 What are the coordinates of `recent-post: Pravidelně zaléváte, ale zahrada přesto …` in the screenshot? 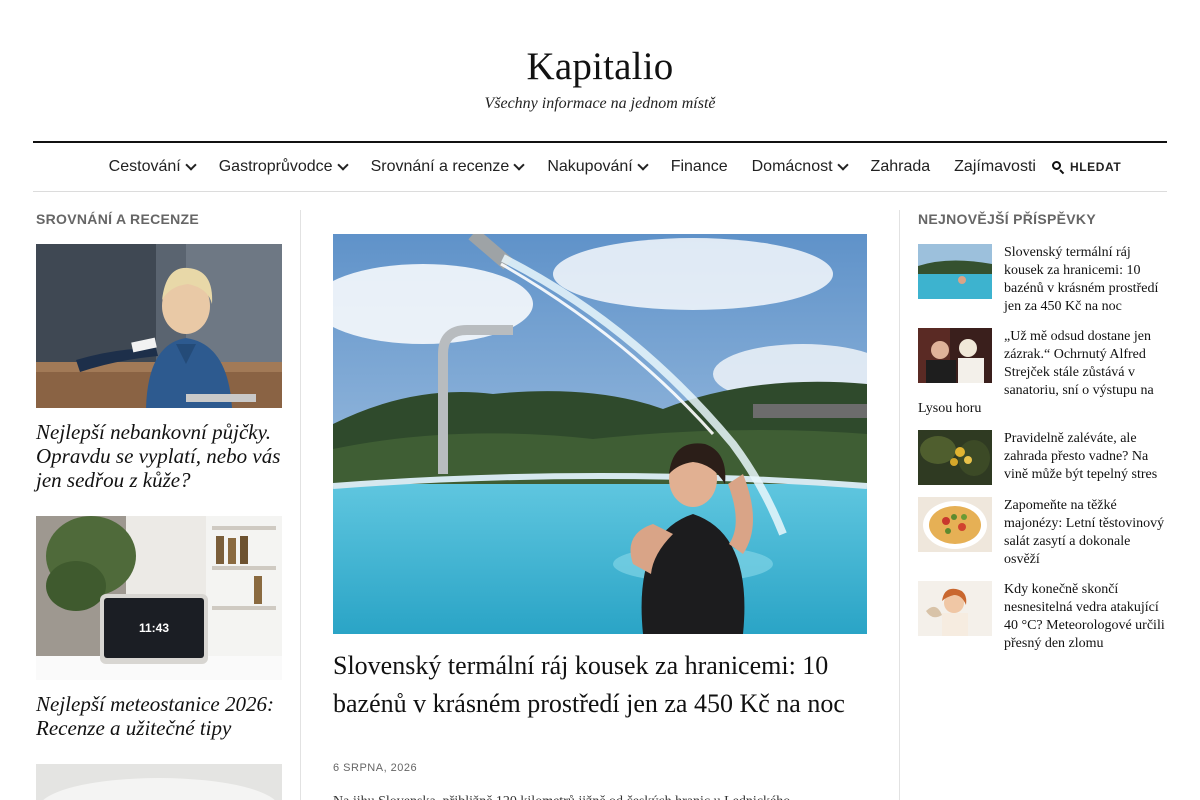 It's located at (1043, 457).